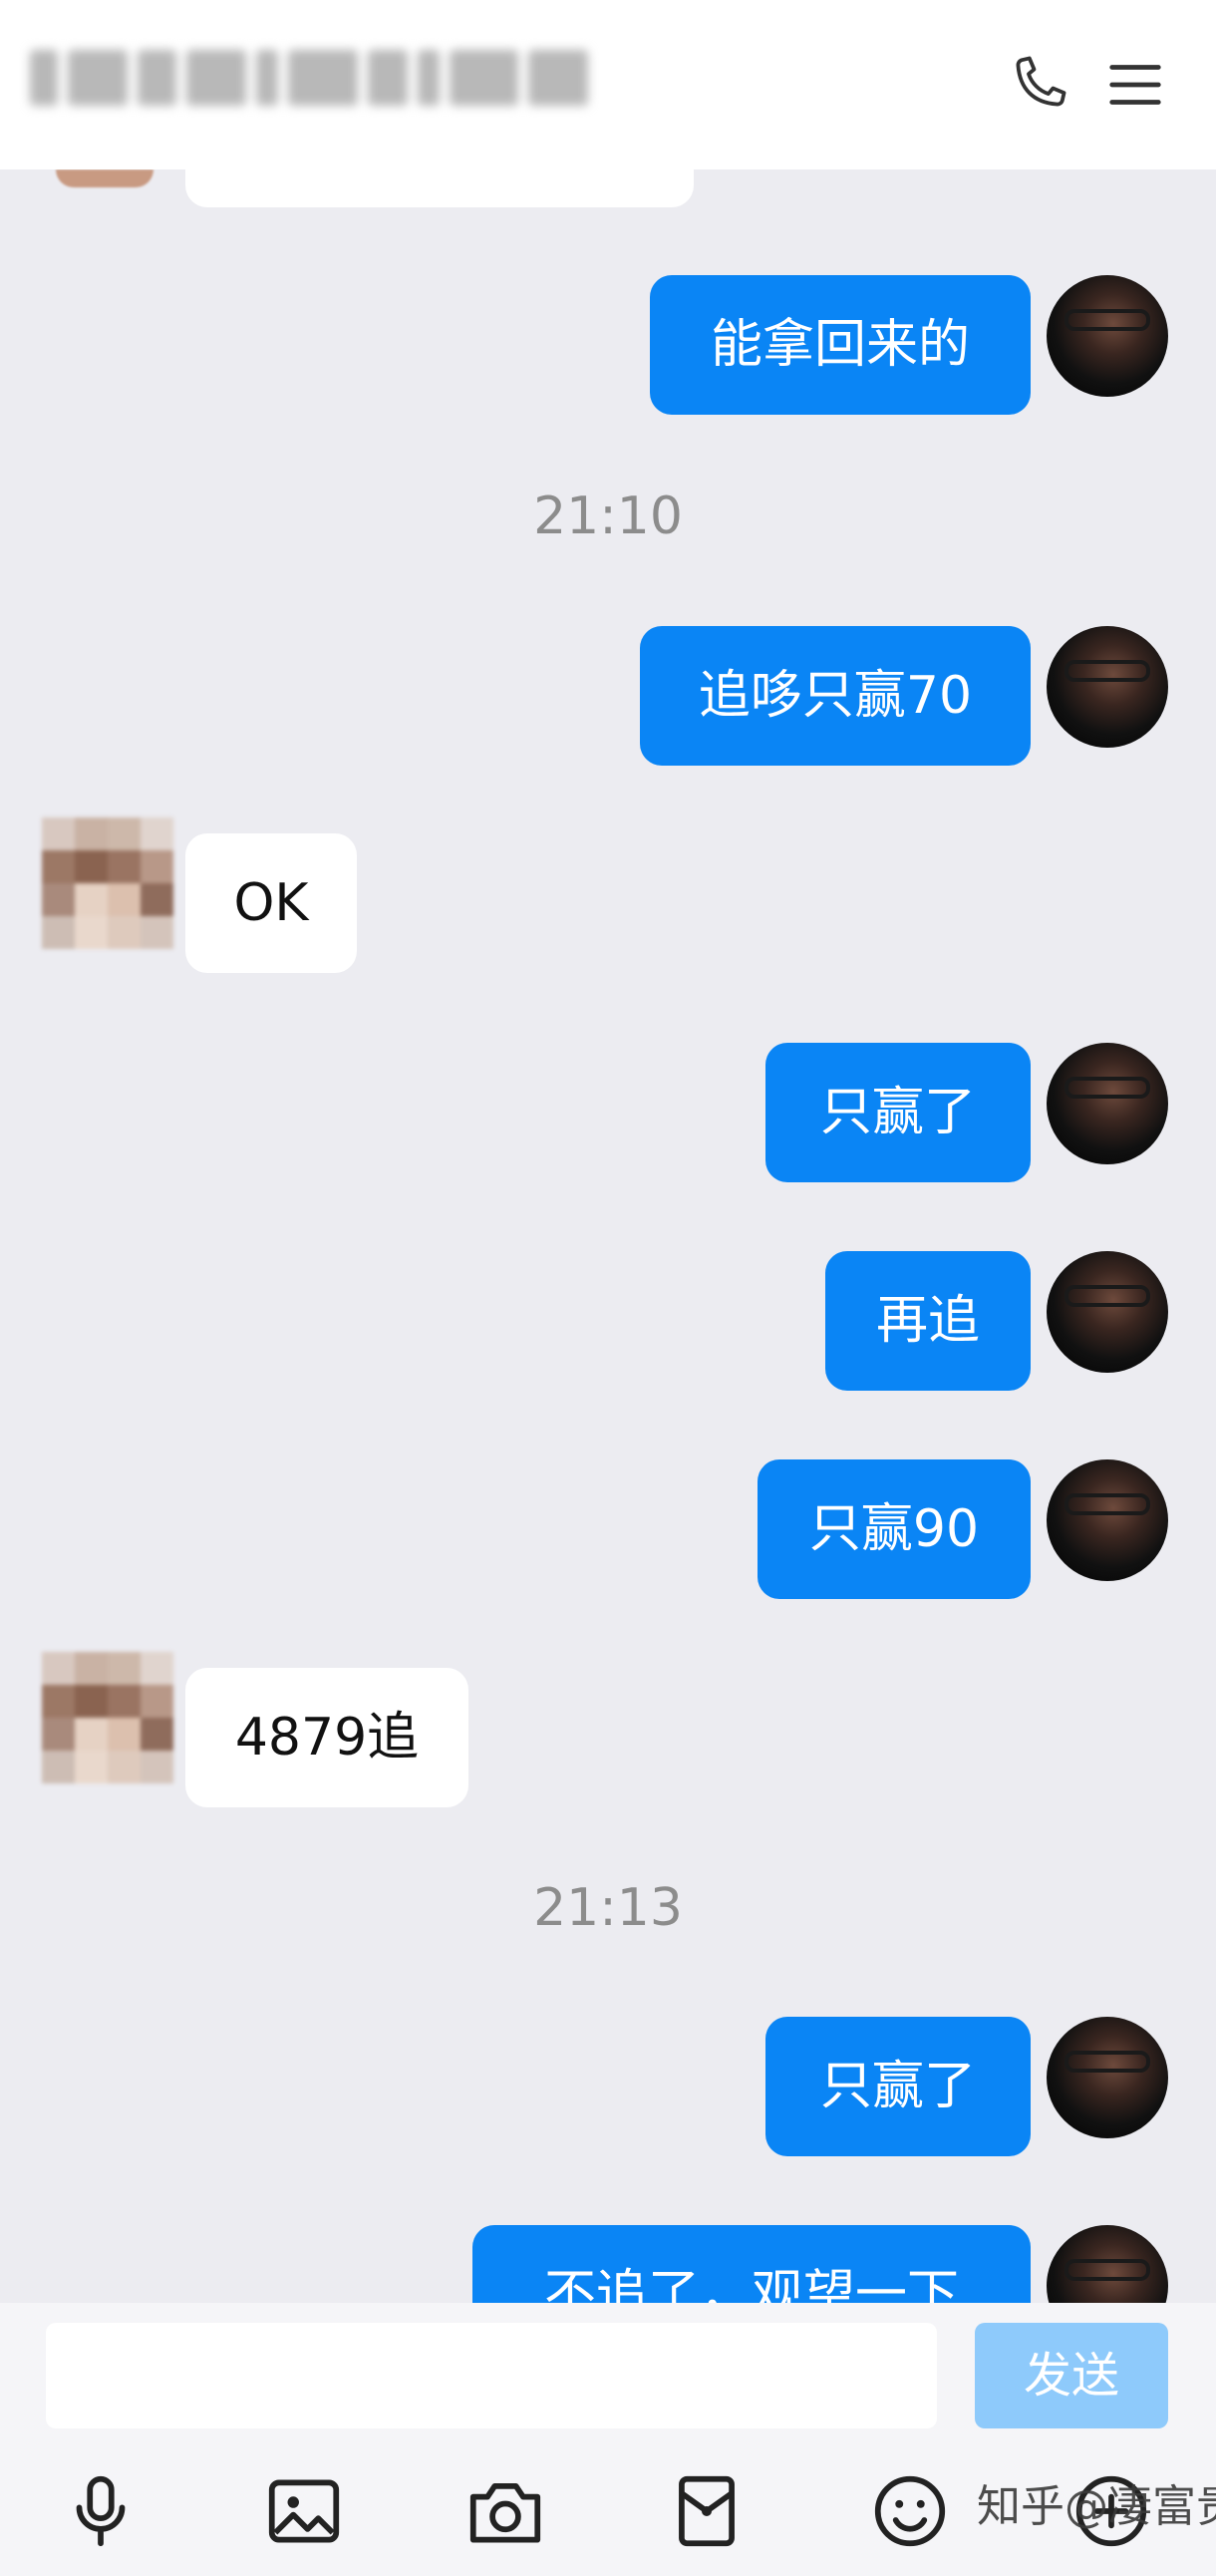 The image size is (1216, 2576). I want to click on message-bubble-outgoing: 不追了，观望一下, so click(752, 2264).